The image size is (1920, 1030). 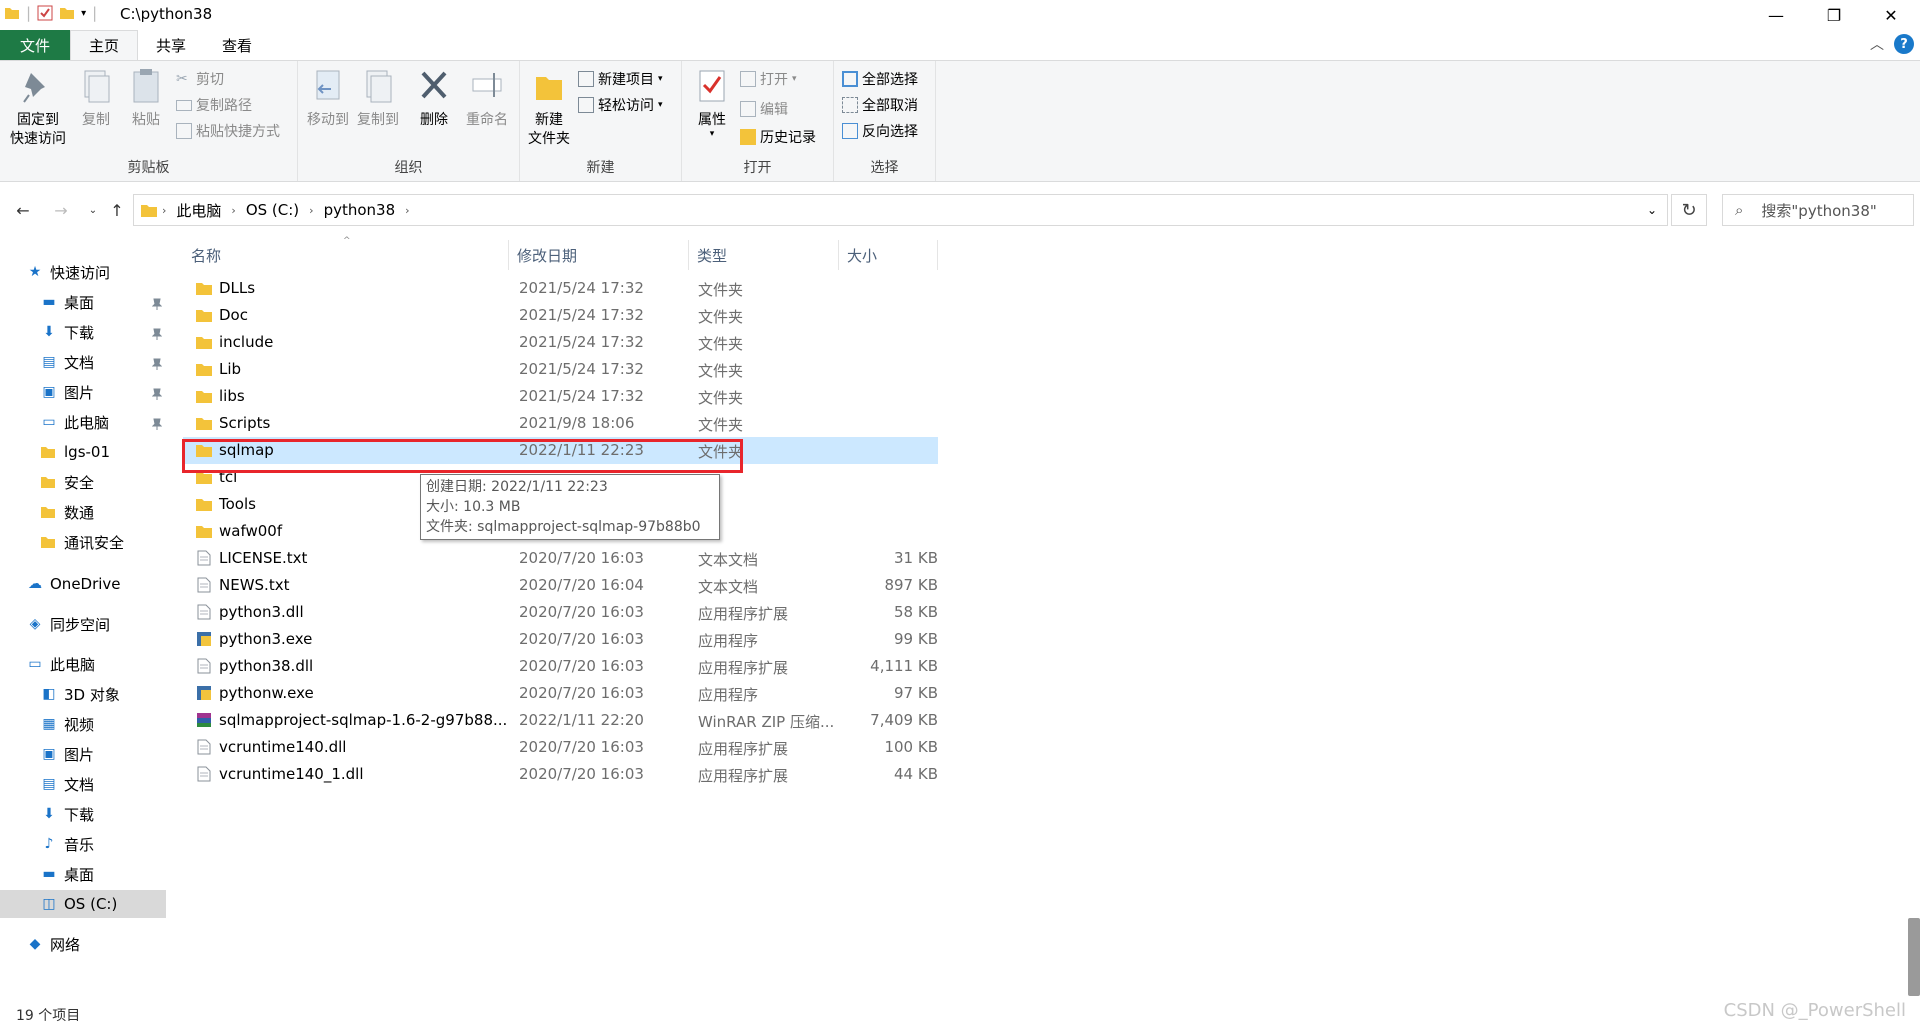 What do you see at coordinates (1689, 210) in the screenshot?
I see `refresh-icon: ↻` at bounding box center [1689, 210].